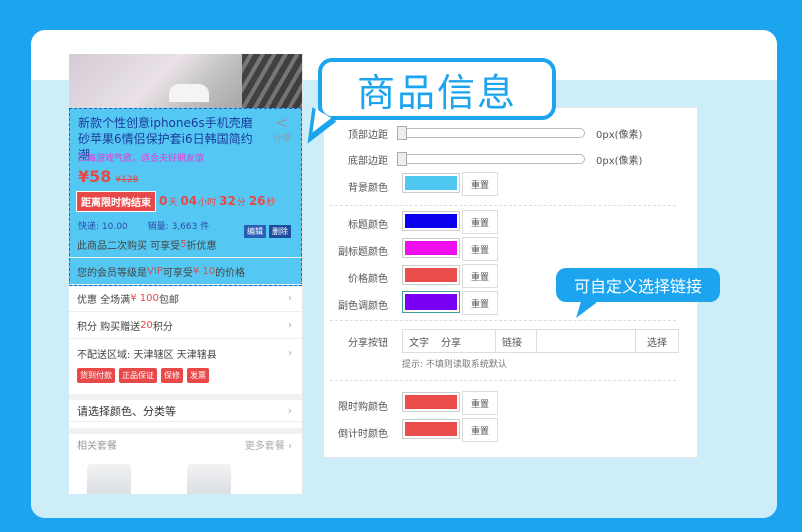  What do you see at coordinates (431, 275) in the screenshot?
I see `price-color-swatch` at bounding box center [431, 275].